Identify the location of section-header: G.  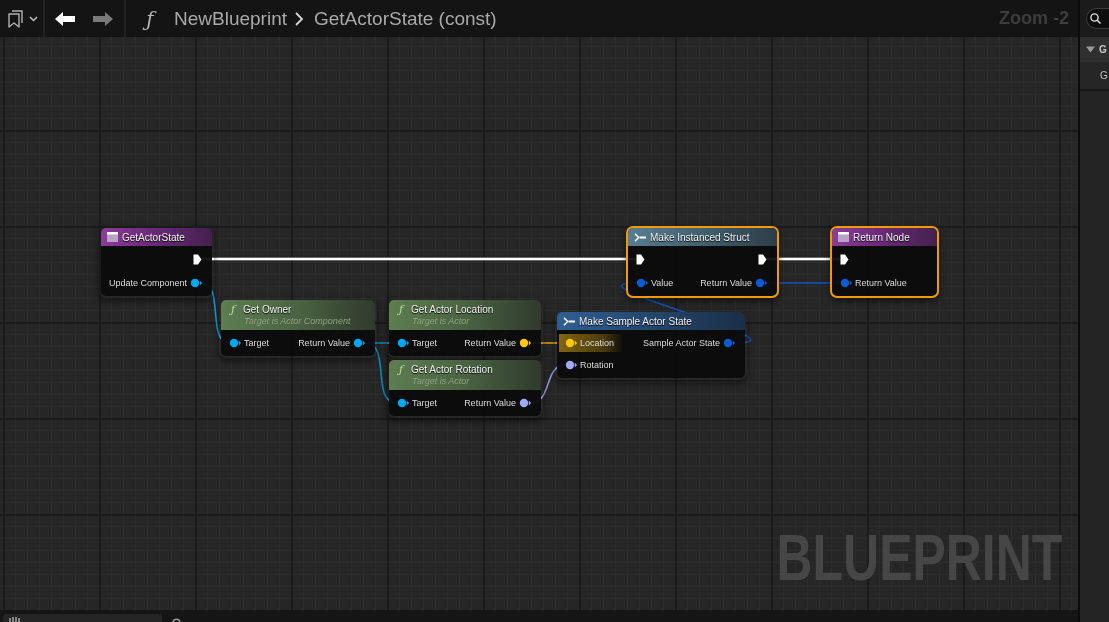
(1094, 49).